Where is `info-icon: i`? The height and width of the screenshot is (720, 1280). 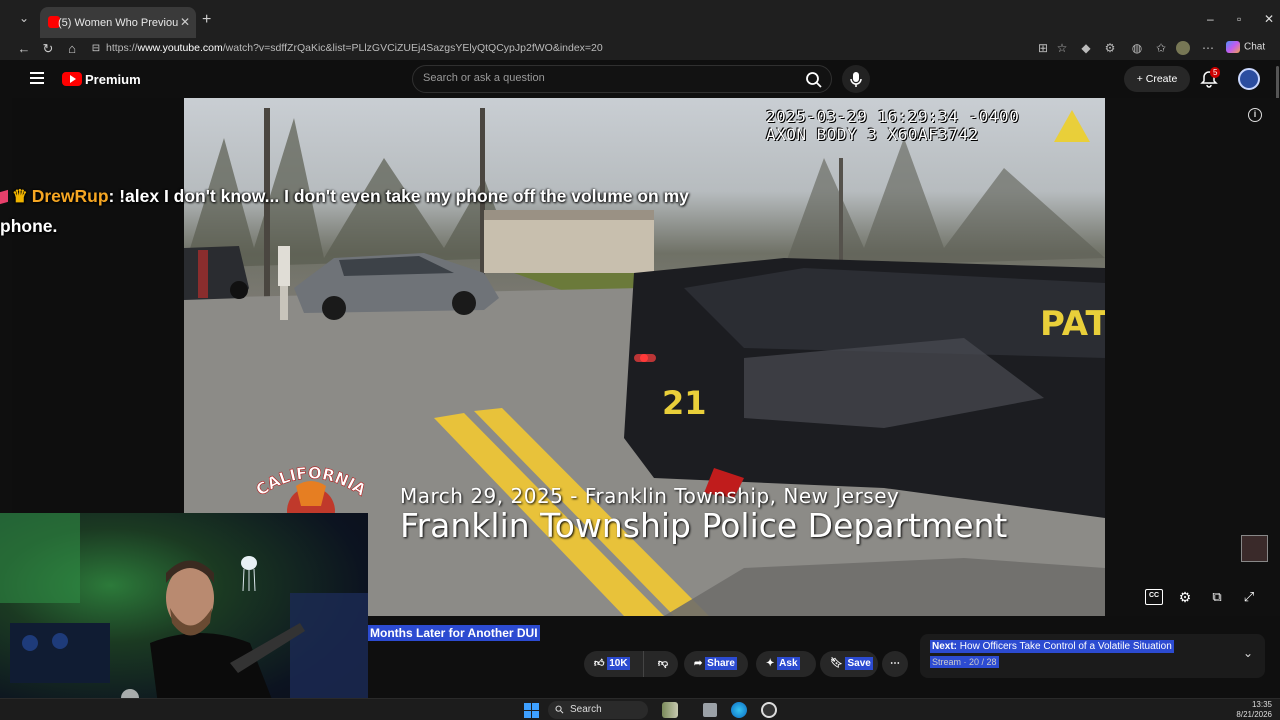
info-icon: i is located at coordinates (1255, 115).